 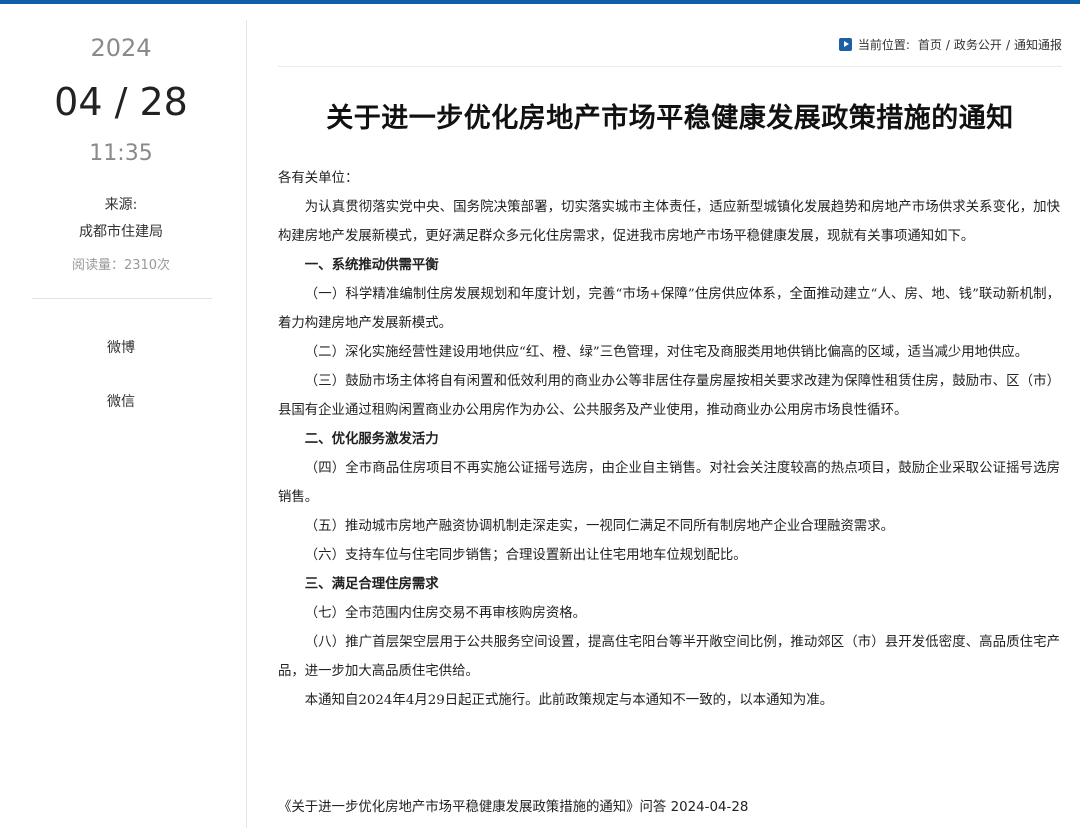 What do you see at coordinates (525, 555) in the screenshot?
I see `article-paragraph: （六）支持车位与住宅同步销售；合理设置新出让住宅用地车位规划配比。` at bounding box center [525, 555].